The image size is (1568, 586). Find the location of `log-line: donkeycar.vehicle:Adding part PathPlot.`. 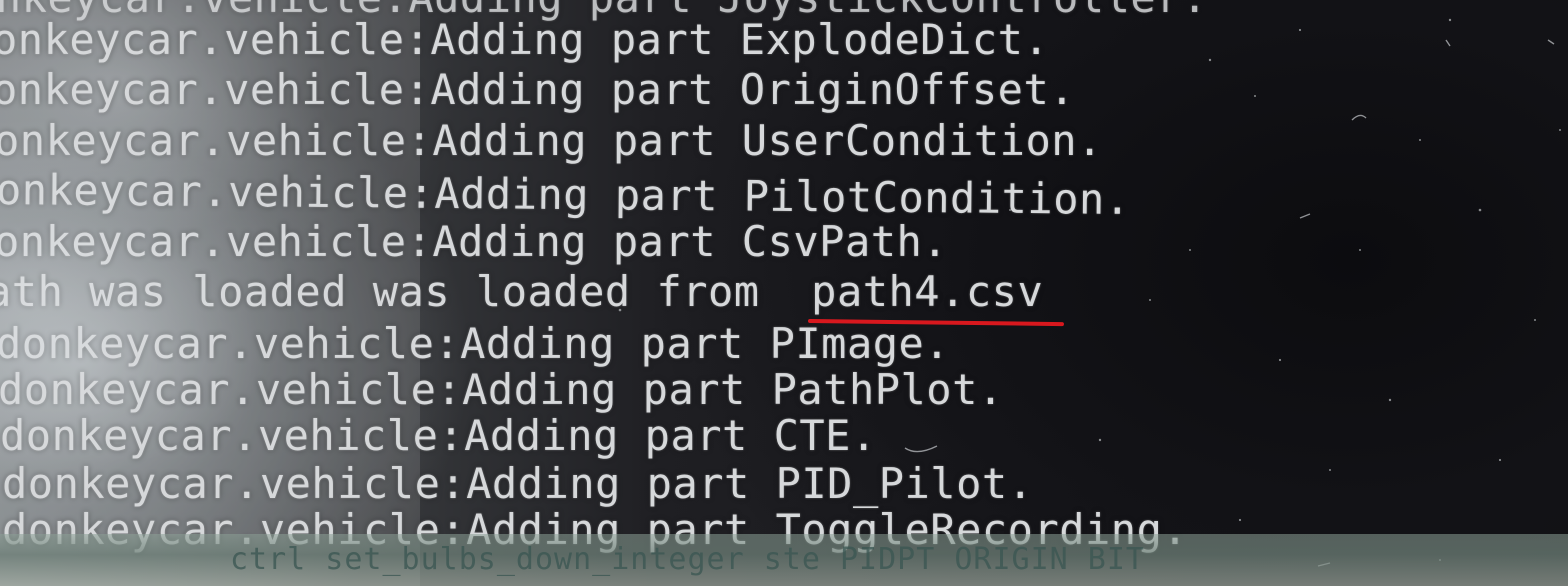

log-line: donkeycar.vehicle:Adding part PathPlot. is located at coordinates (502, 389).